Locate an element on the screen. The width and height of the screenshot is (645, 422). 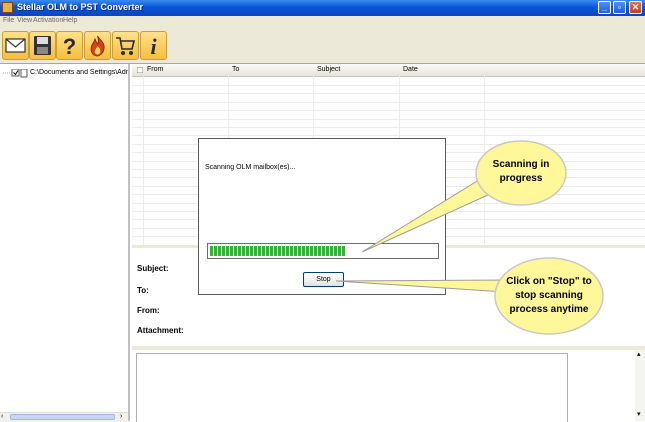
callout-pointer-stop is located at coordinates (420, 286).